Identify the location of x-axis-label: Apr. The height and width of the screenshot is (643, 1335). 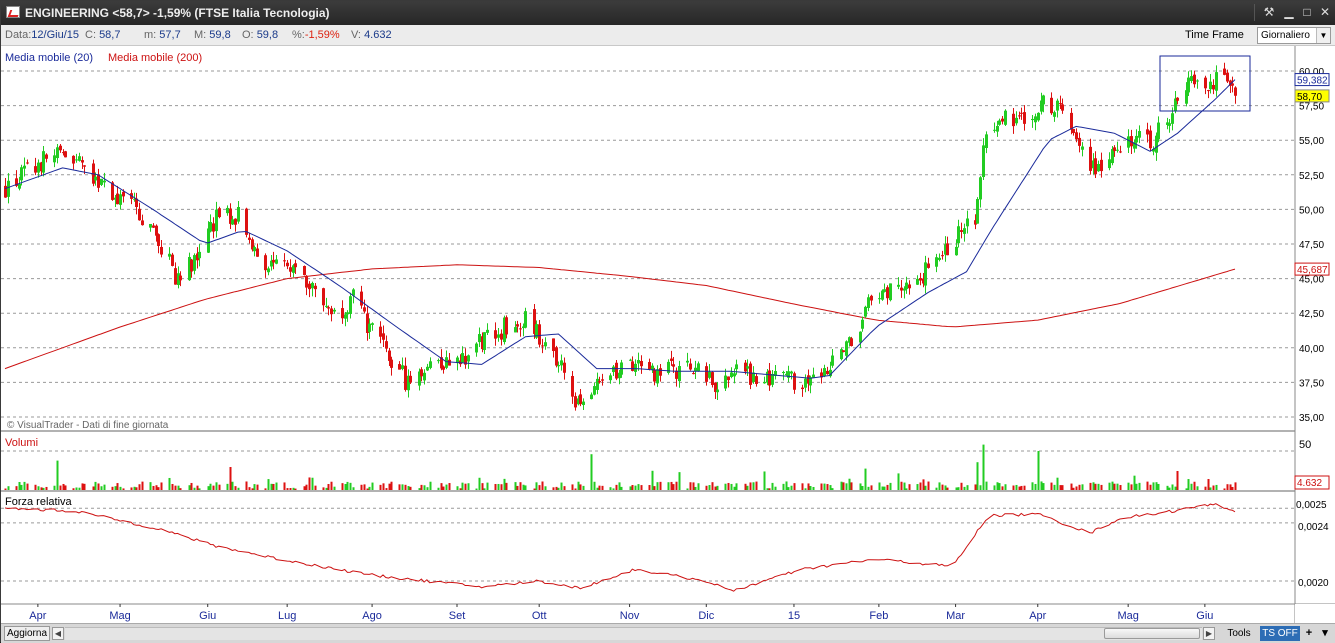
(1037, 616).